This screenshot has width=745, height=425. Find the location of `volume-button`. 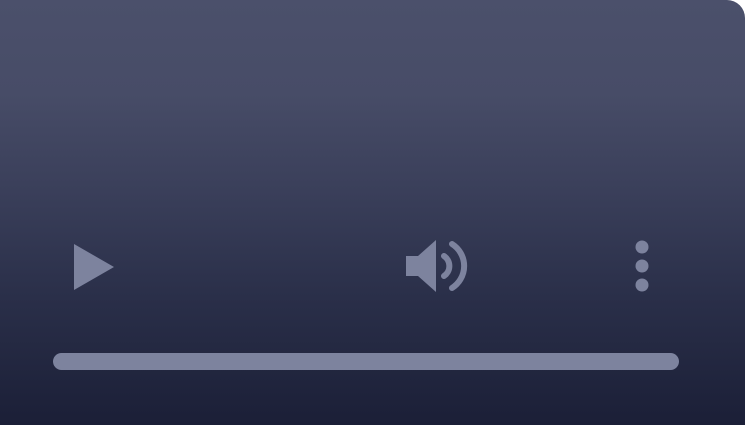

volume-button is located at coordinates (441, 266).